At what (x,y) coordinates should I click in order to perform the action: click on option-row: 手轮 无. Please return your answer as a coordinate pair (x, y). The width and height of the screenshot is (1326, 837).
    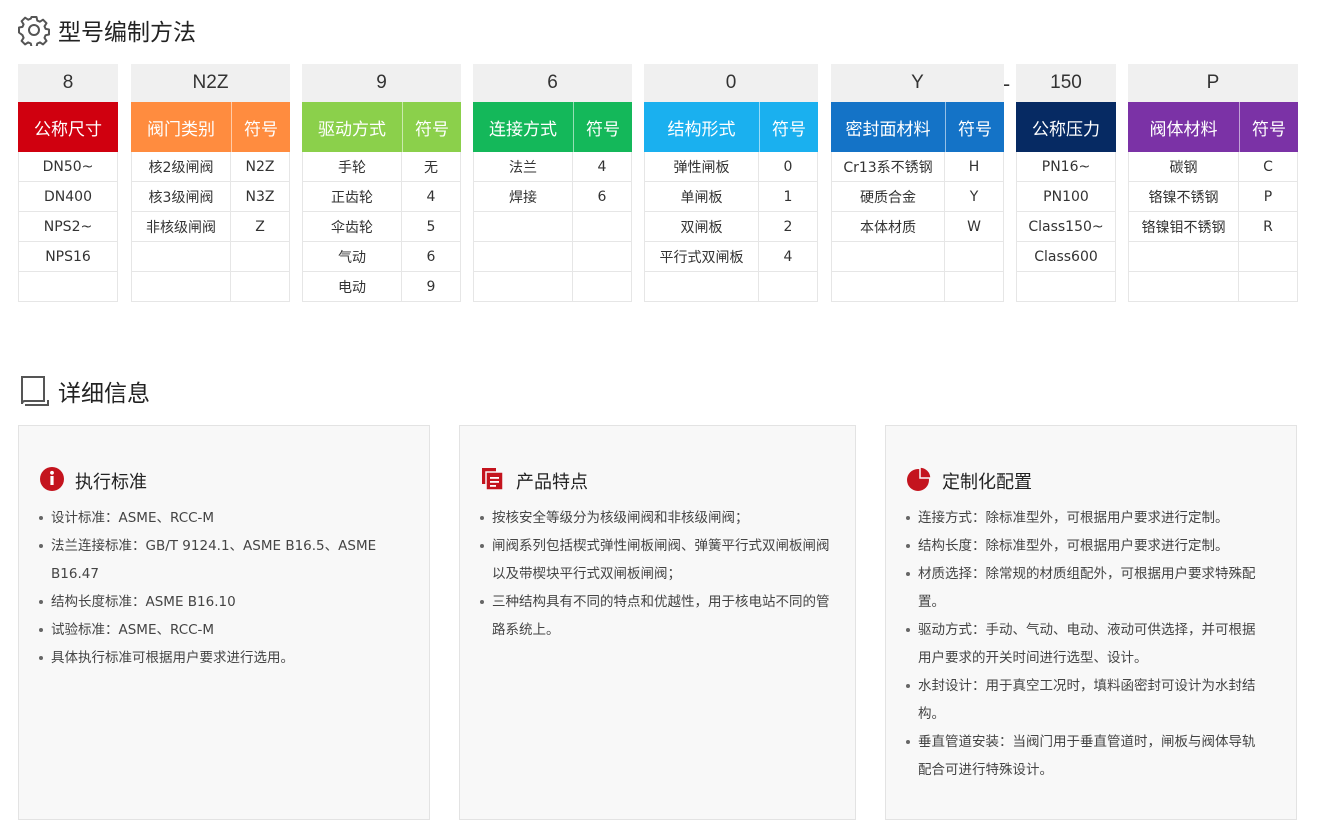
    Looking at the image, I should click on (381, 167).